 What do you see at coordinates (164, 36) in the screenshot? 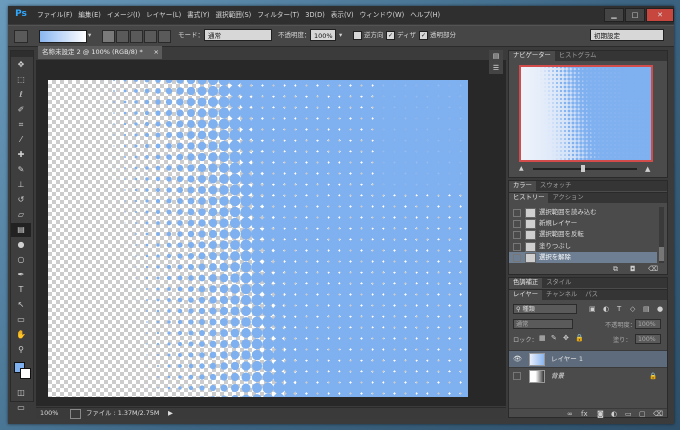
I see `diamond-gradient-icon` at bounding box center [164, 36].